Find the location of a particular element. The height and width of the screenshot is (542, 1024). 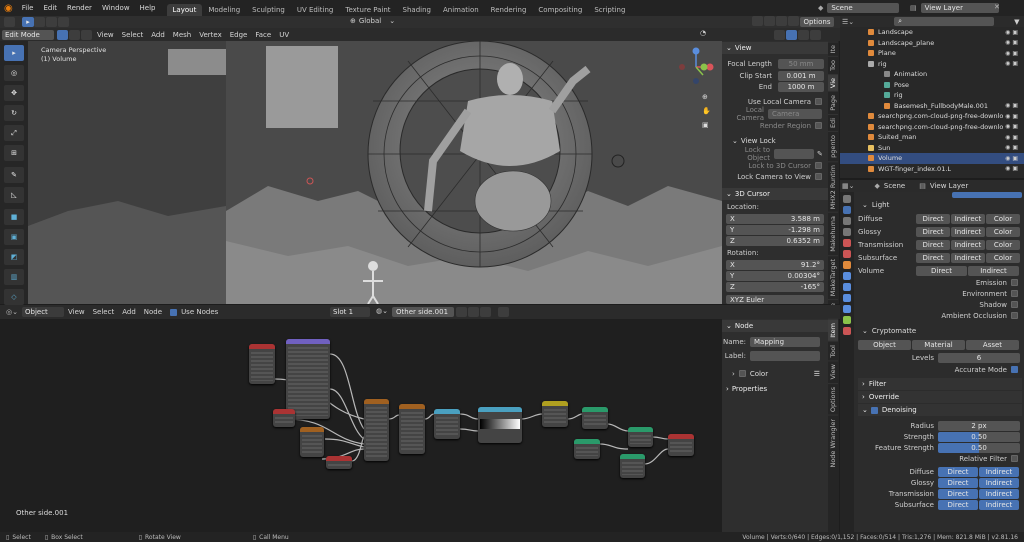

tab-makehuman: Makehuma is located at coordinates (833, 234).